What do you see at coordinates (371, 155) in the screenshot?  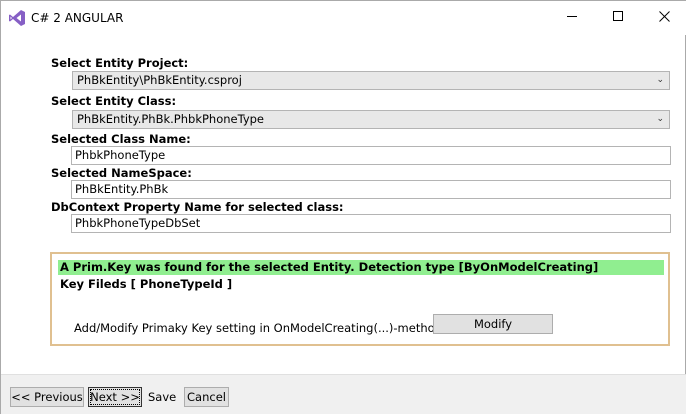 I see `class-name-field: PhbkPhoneType` at bounding box center [371, 155].